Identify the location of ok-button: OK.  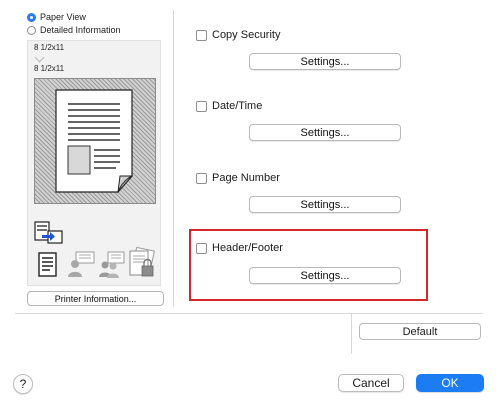
(450, 383).